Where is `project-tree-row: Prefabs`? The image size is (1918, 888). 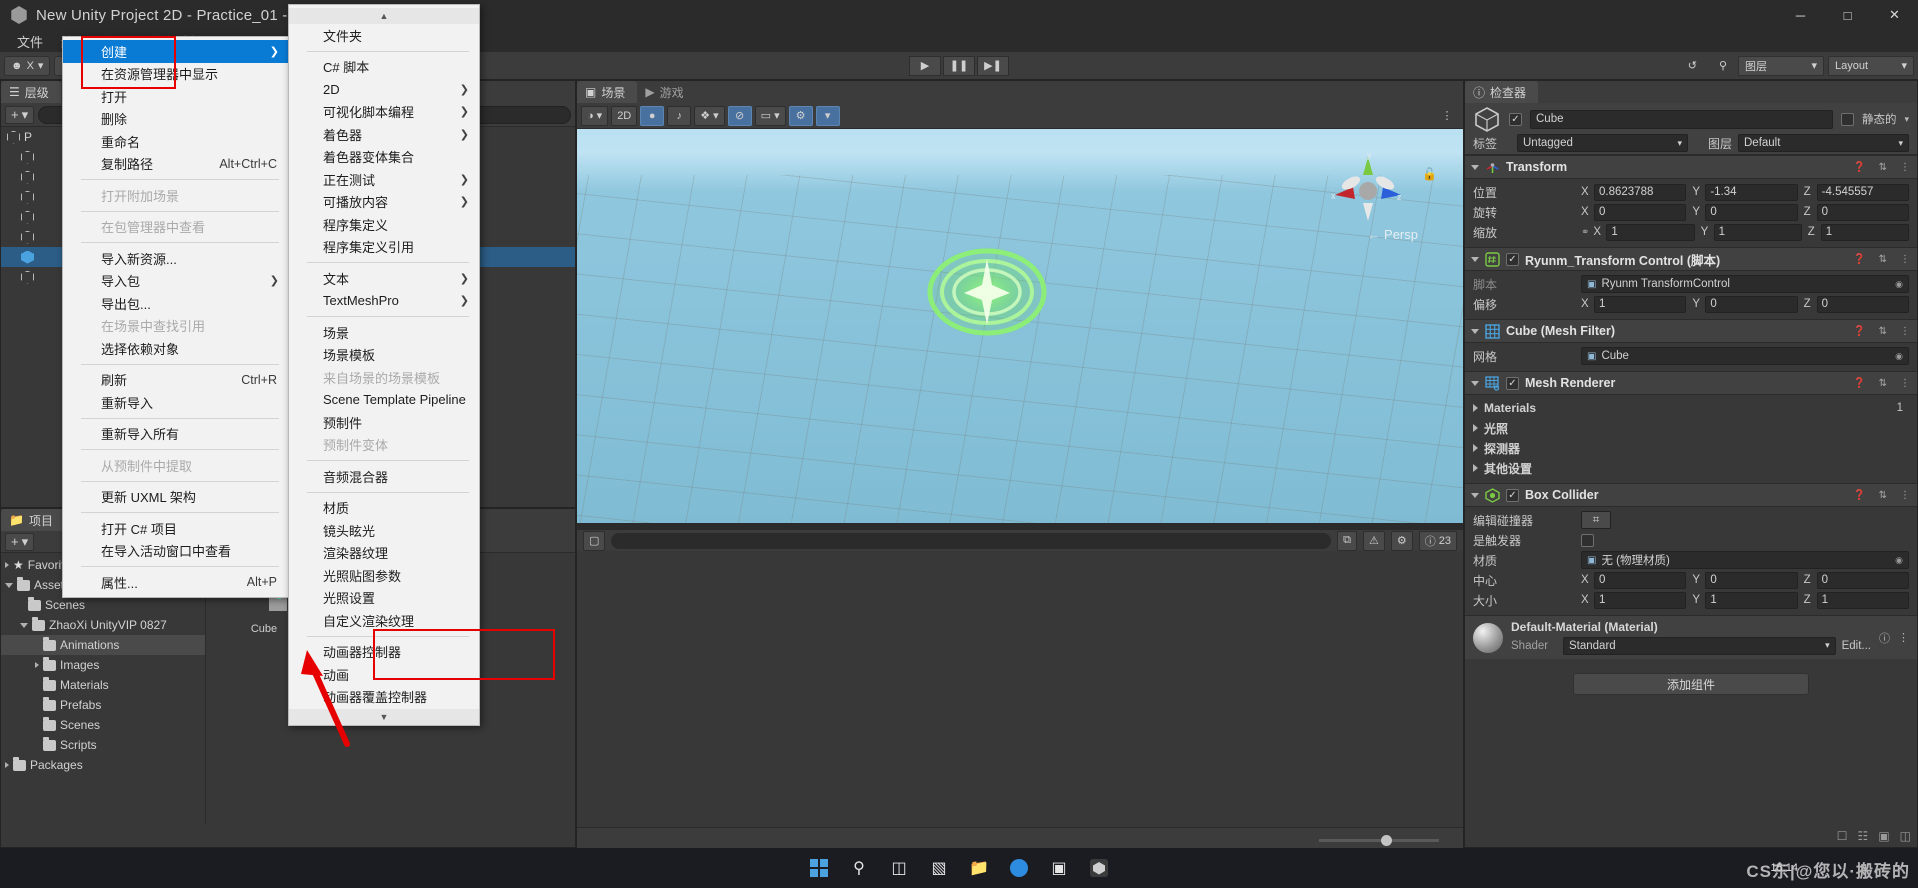 project-tree-row: Prefabs is located at coordinates (103, 705).